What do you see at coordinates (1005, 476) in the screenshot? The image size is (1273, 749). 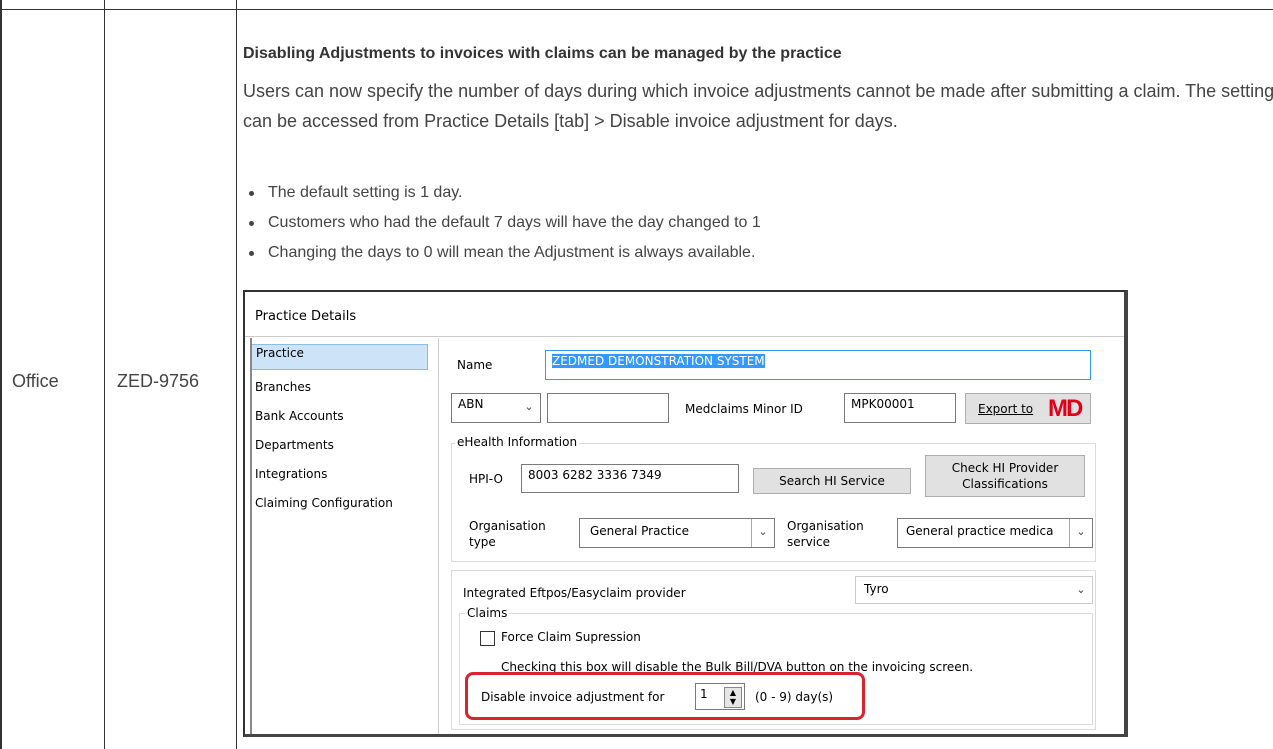 I see `check-hi-provider-button: Check HI Provider Classifications` at bounding box center [1005, 476].